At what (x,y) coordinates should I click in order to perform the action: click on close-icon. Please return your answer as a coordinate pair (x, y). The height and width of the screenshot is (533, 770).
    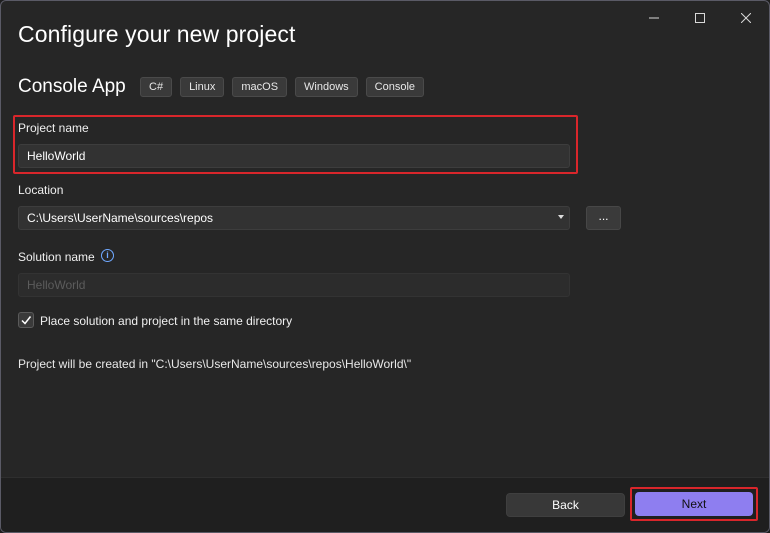
    Looking at the image, I should click on (746, 18).